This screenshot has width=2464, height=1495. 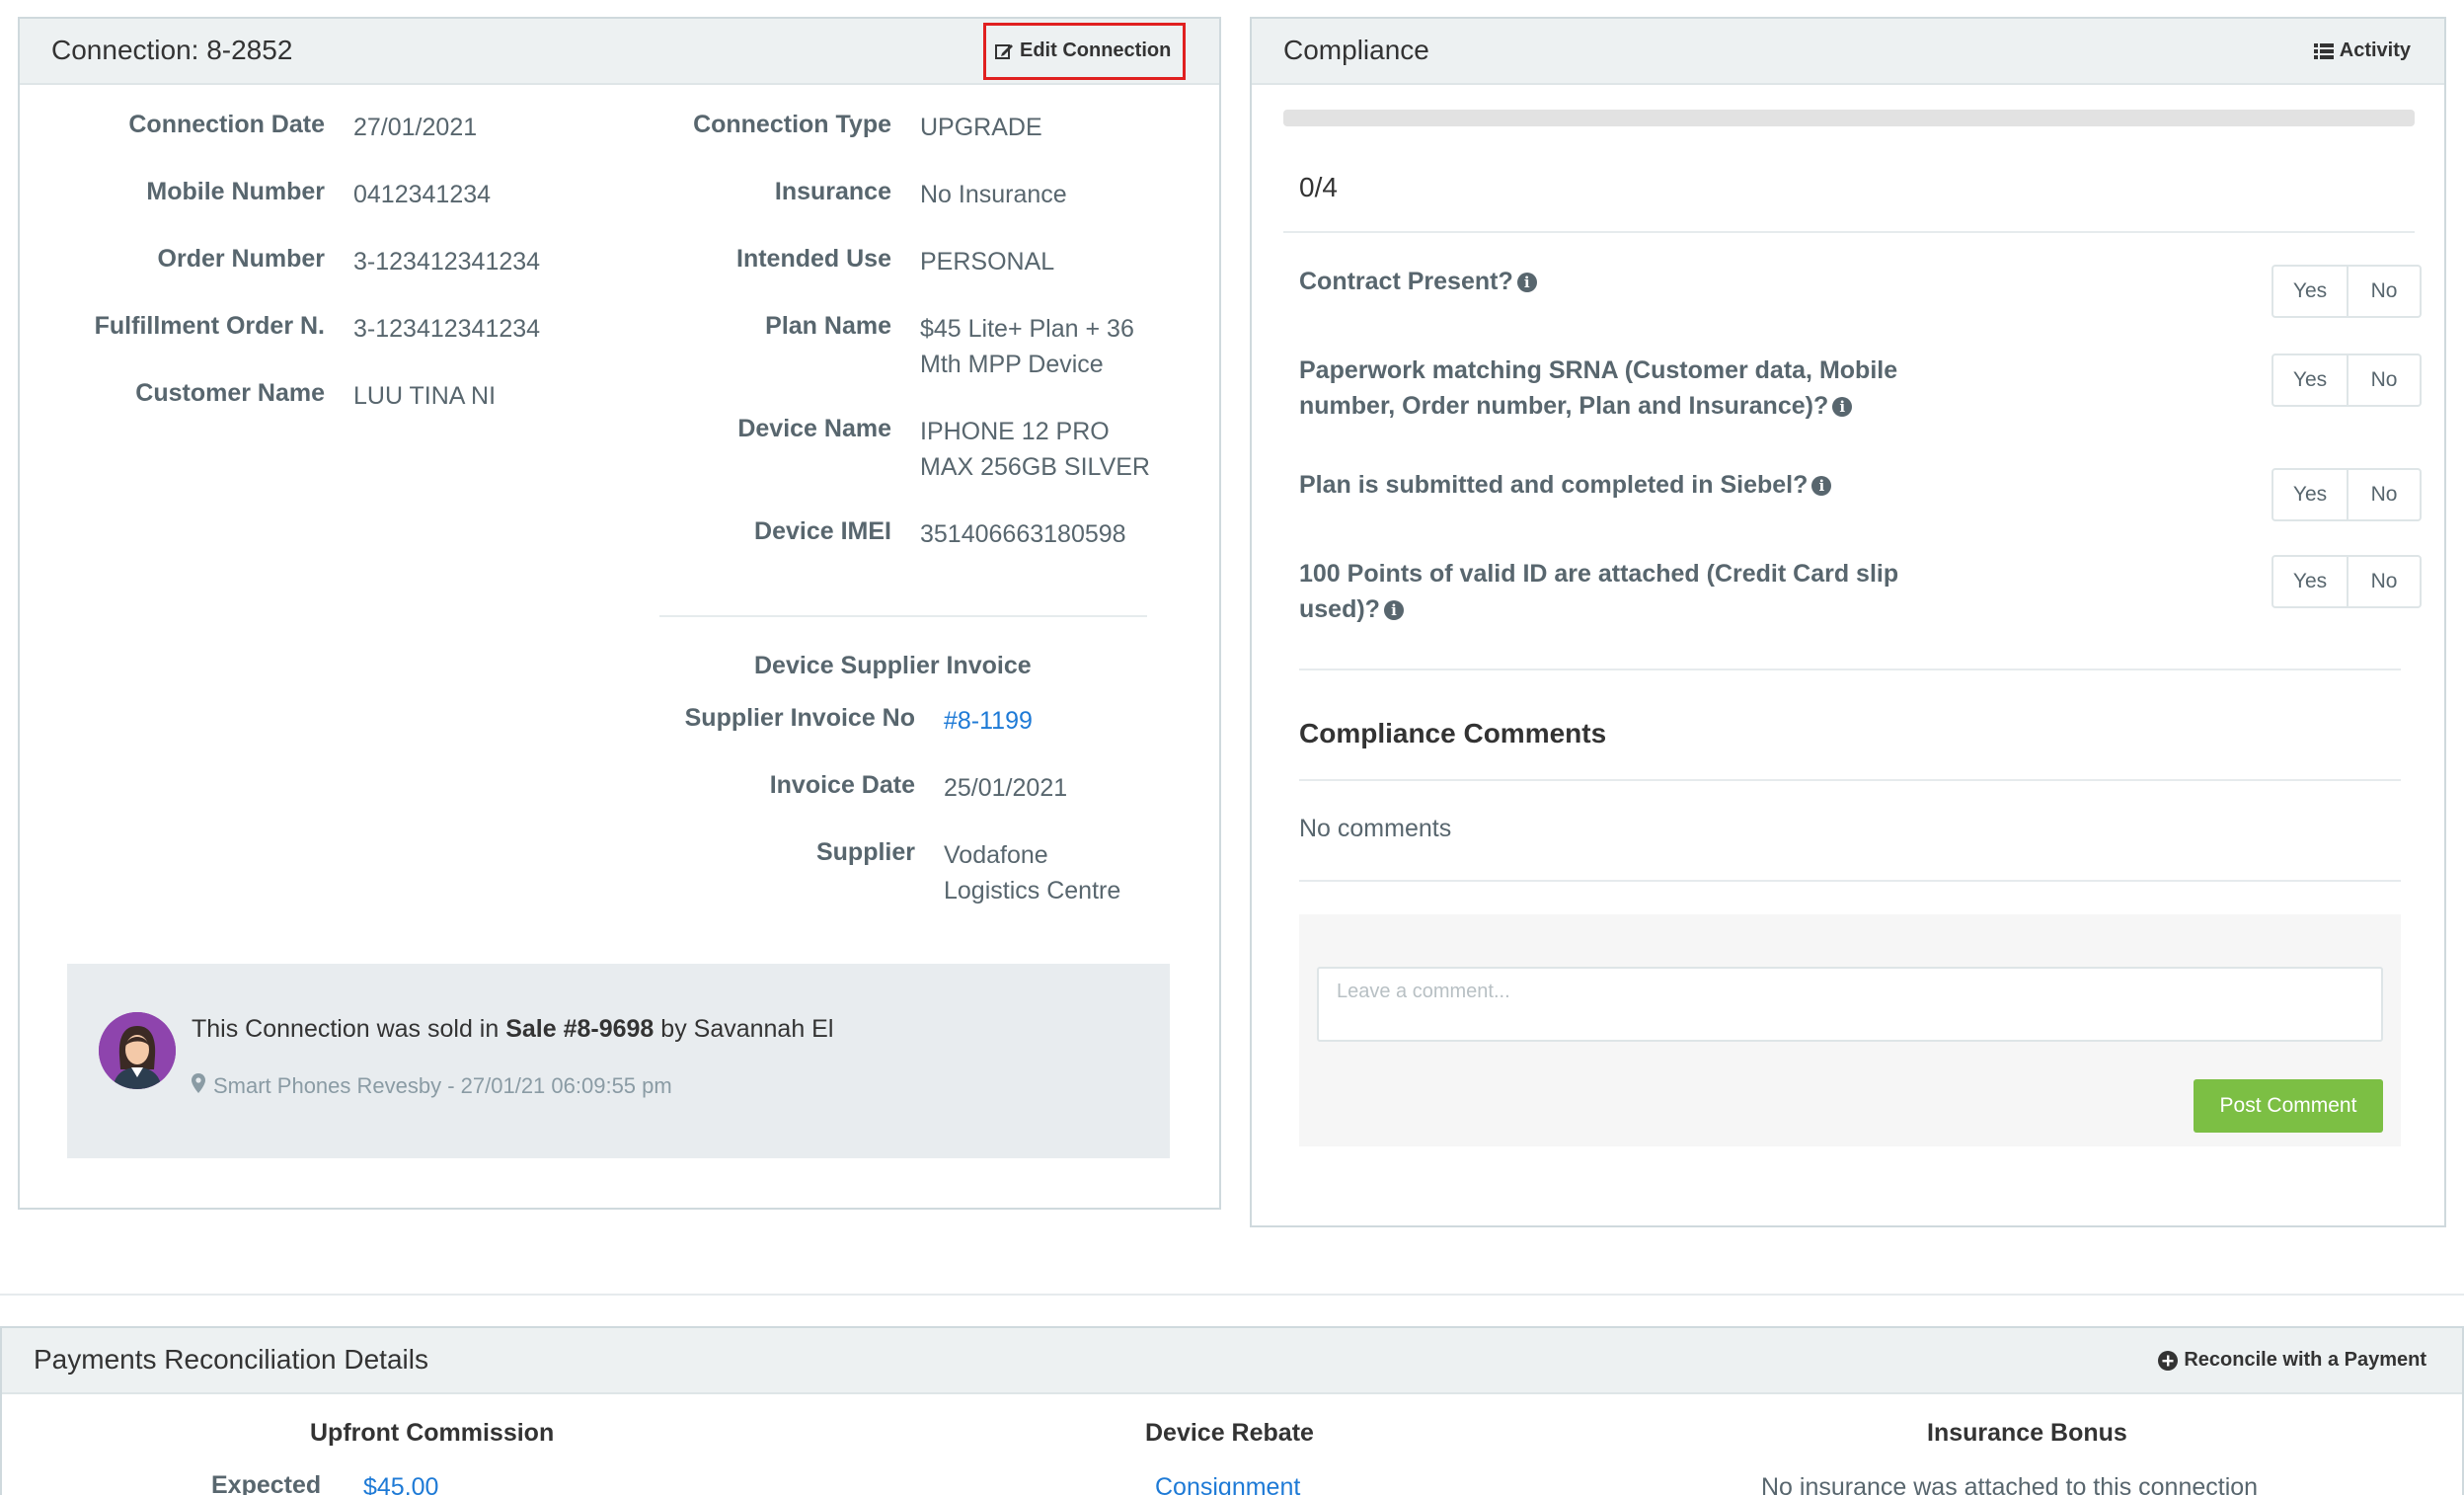 What do you see at coordinates (1850, 780) in the screenshot?
I see `comments-heading-divider` at bounding box center [1850, 780].